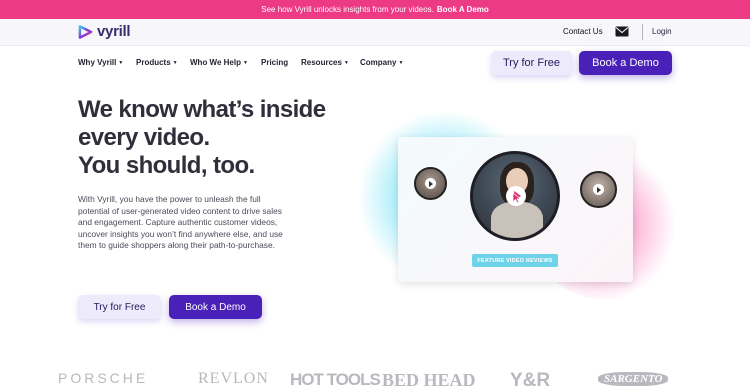  I want to click on brand-logo-bed-head: BED HEAD, so click(429, 380).